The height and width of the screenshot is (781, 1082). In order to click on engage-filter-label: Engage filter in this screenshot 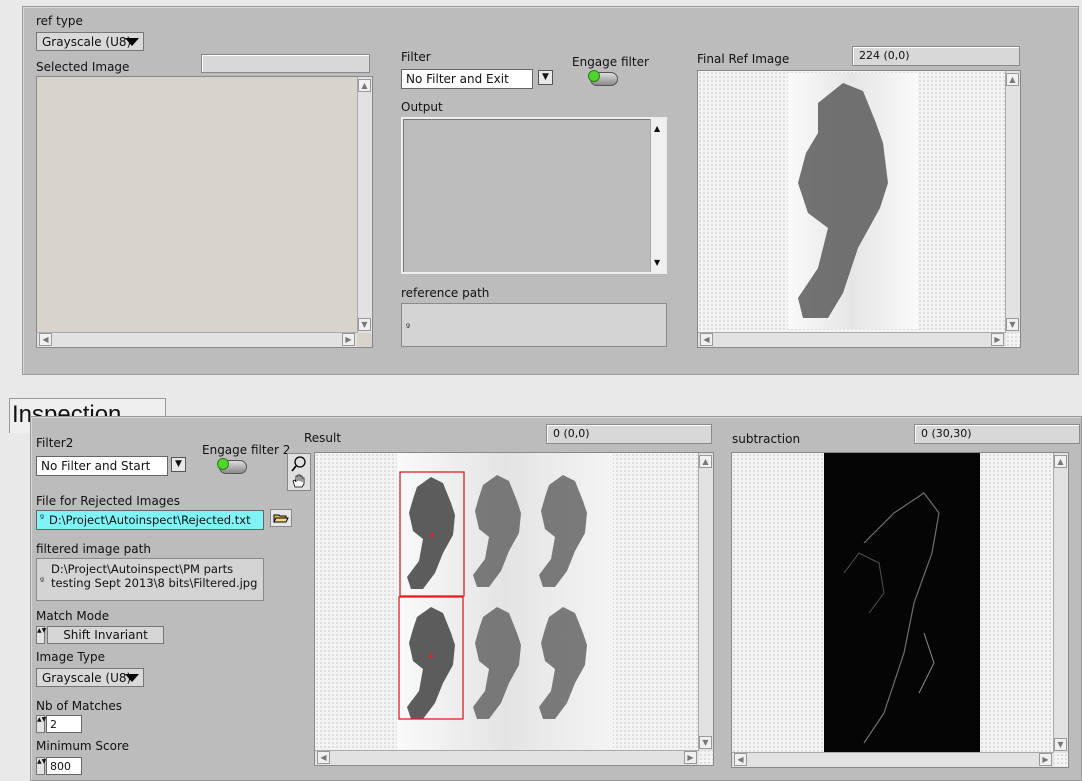, I will do `click(610, 62)`.